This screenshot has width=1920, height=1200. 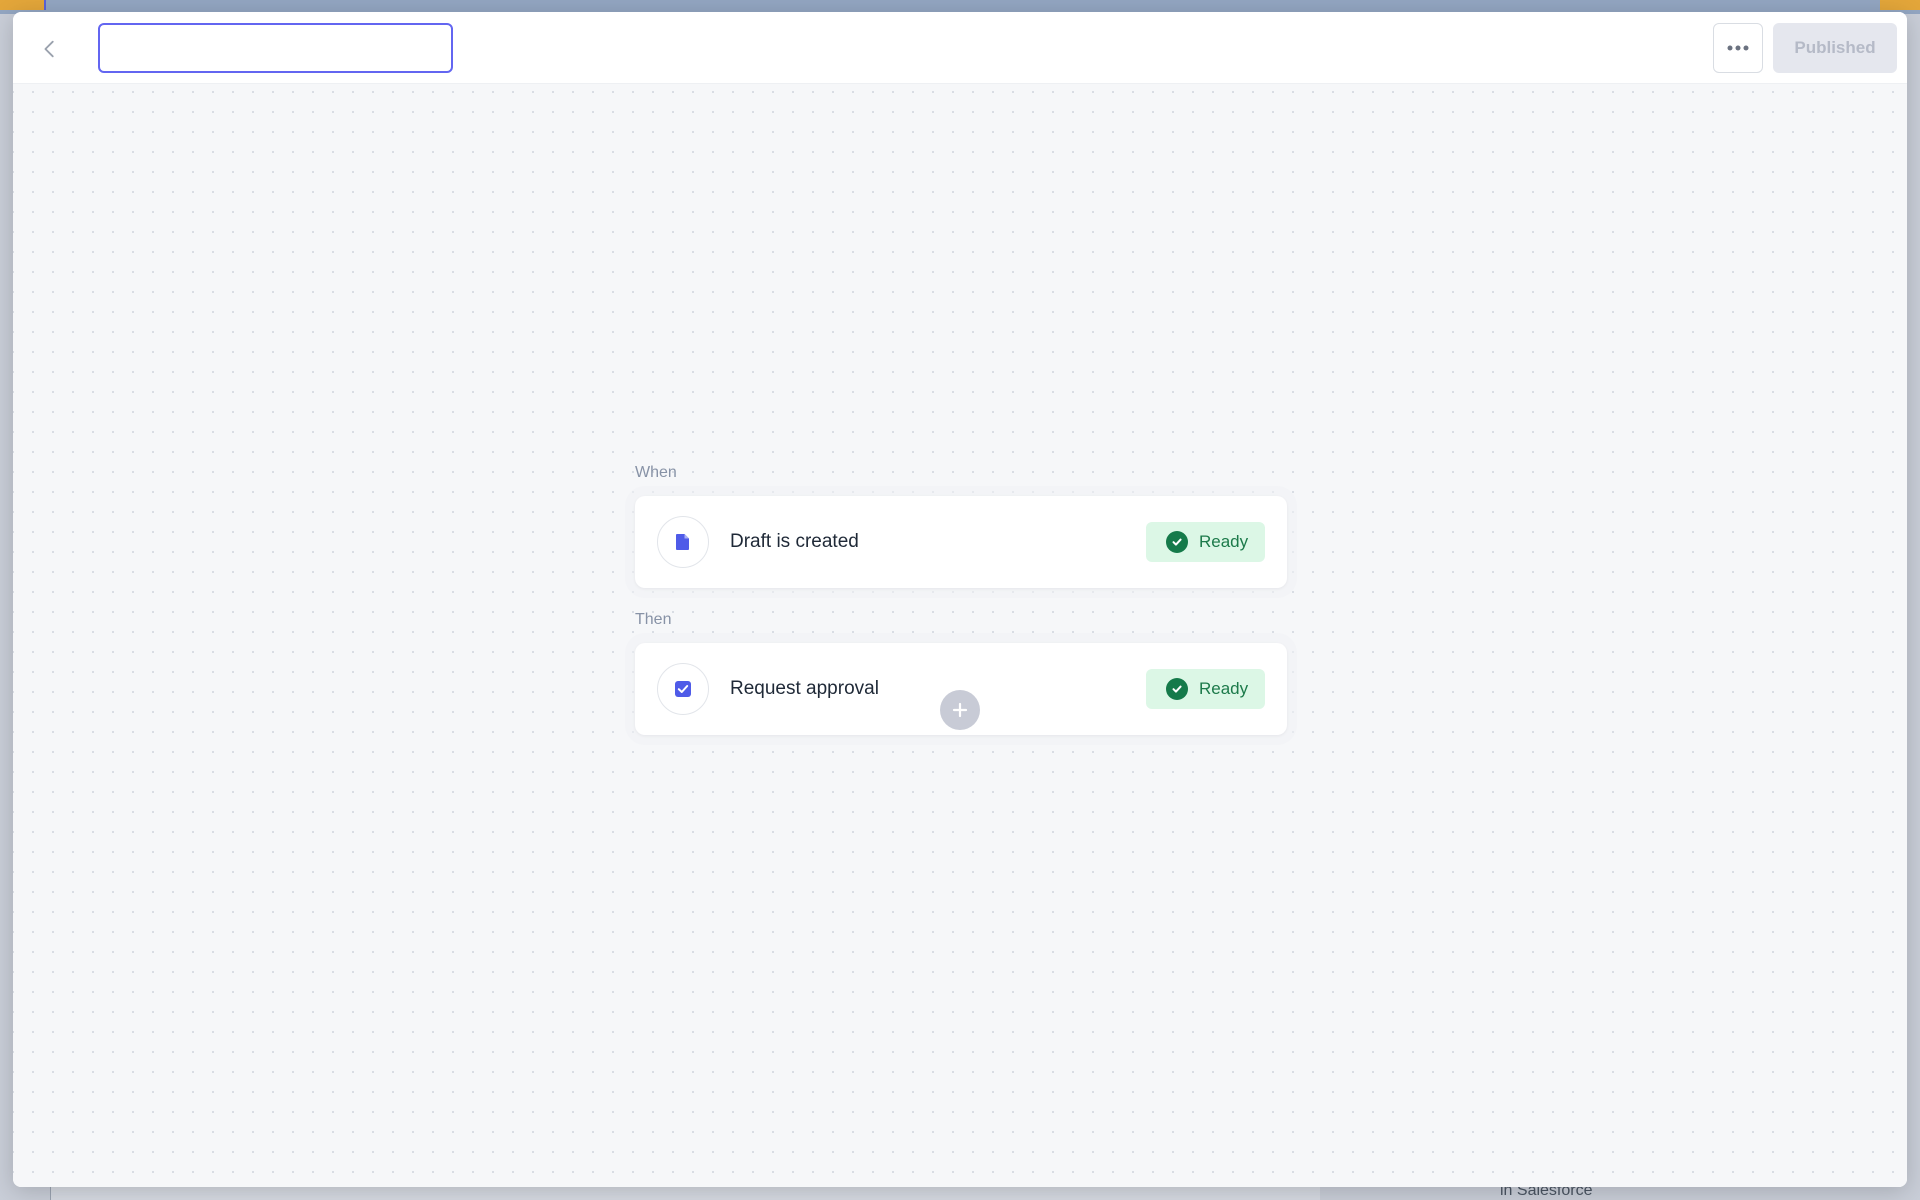 I want to click on back-button, so click(x=50, y=49).